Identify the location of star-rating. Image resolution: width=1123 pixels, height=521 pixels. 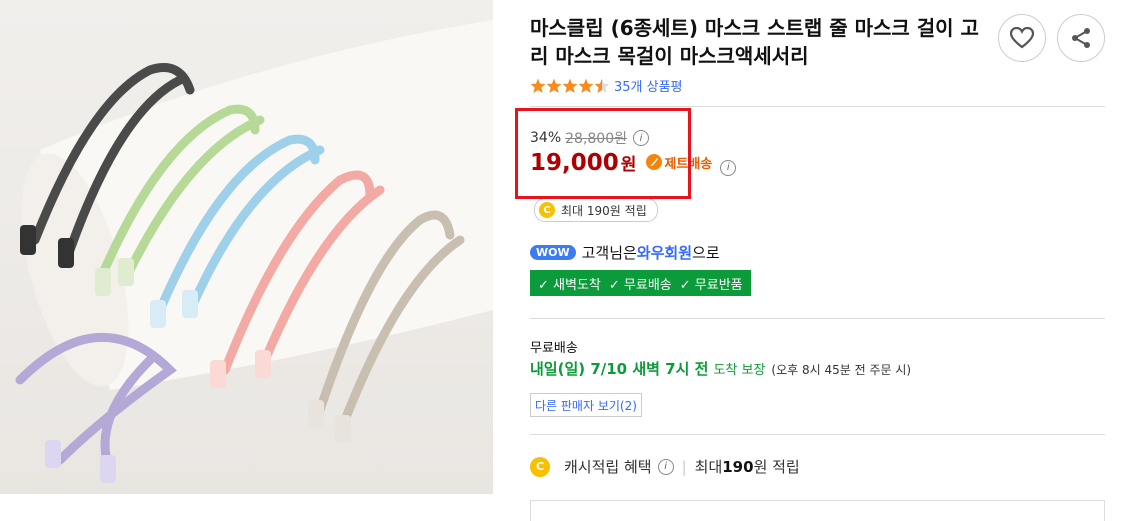
(570, 86).